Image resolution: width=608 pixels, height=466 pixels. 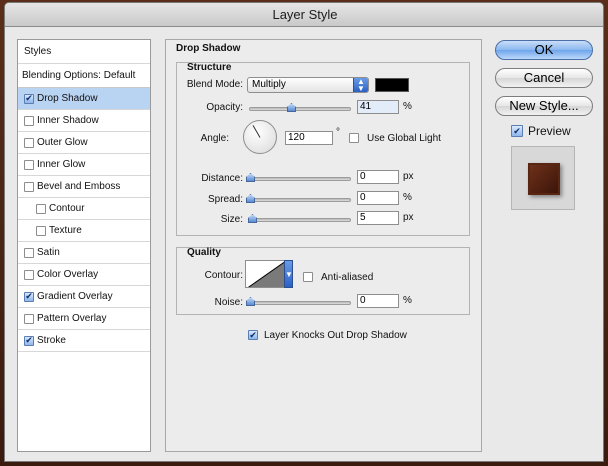 I want to click on style-item: Color Overlay, so click(x=84, y=275).